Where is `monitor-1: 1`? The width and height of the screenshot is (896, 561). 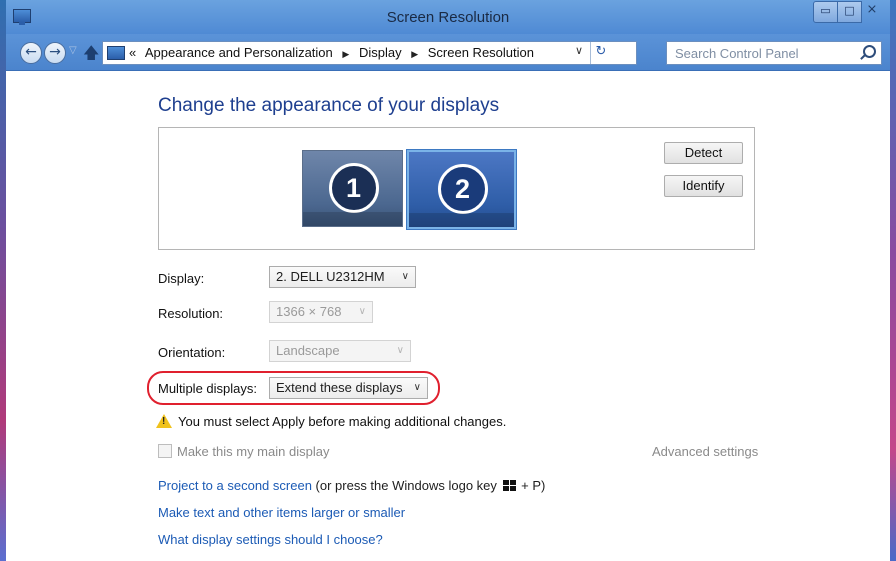
monitor-1: 1 is located at coordinates (352, 188).